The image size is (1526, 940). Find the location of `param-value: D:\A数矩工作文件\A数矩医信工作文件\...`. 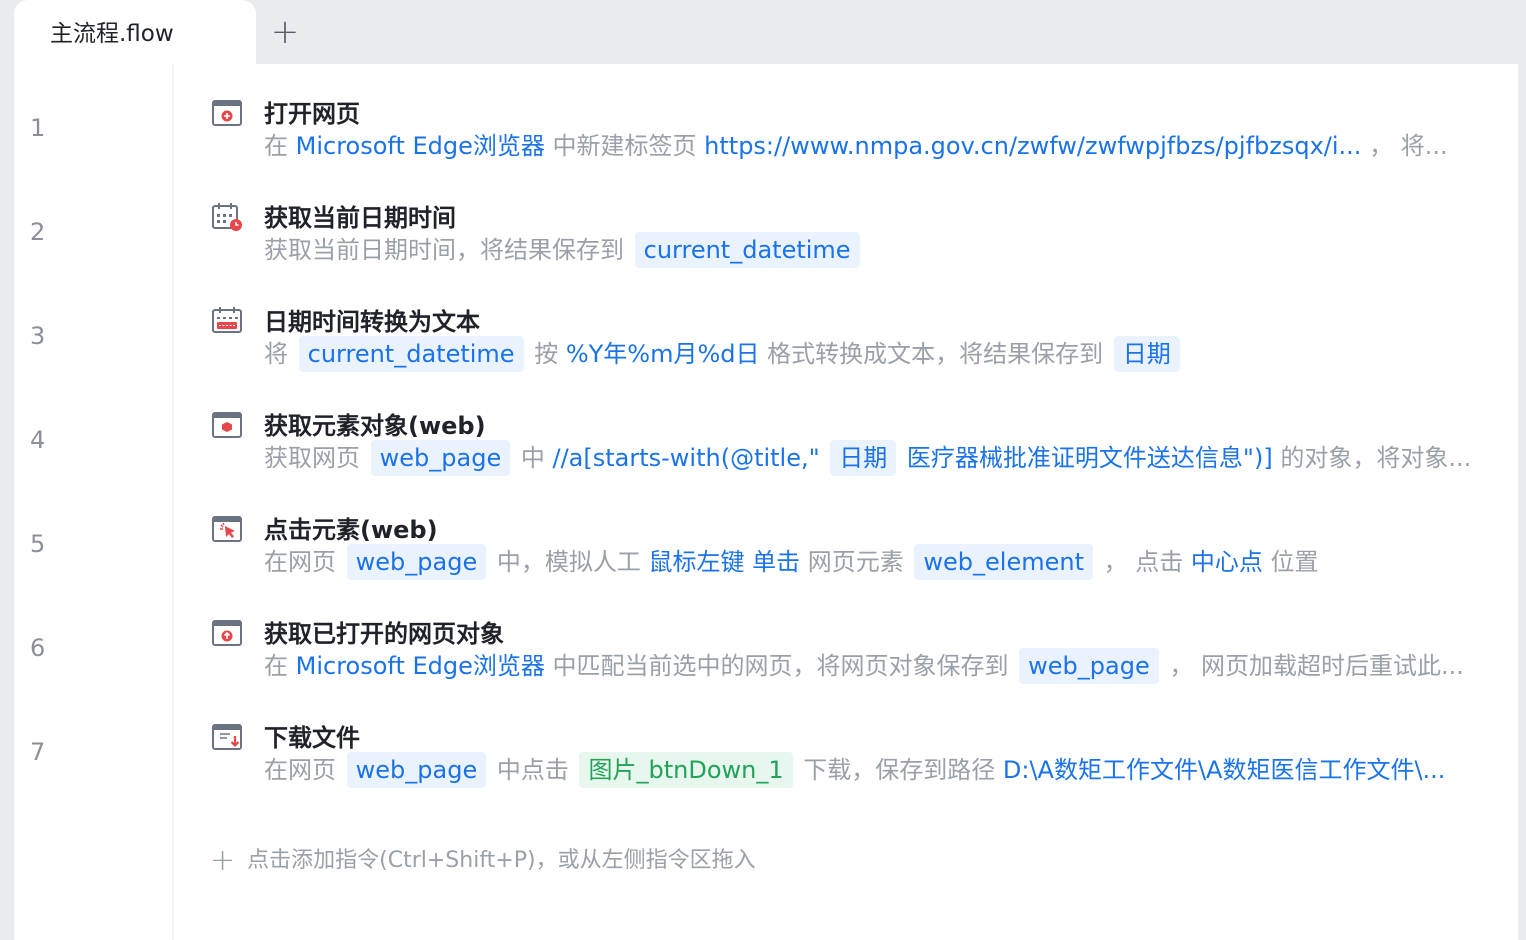

param-value: D:\A数矩工作文件\A数矩医信工作文件\... is located at coordinates (1224, 770).